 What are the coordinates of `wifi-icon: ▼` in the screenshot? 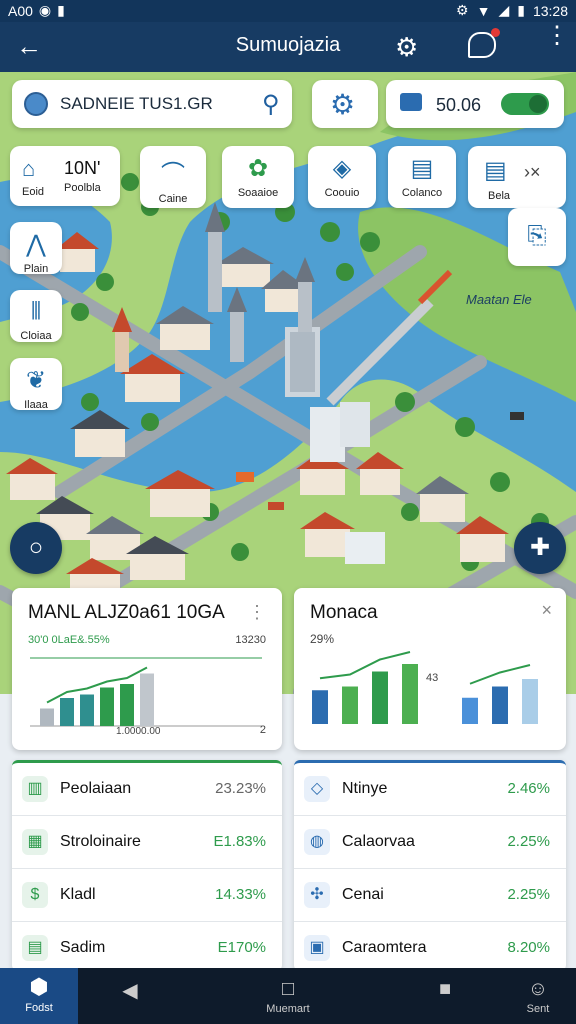 It's located at (483, 10).